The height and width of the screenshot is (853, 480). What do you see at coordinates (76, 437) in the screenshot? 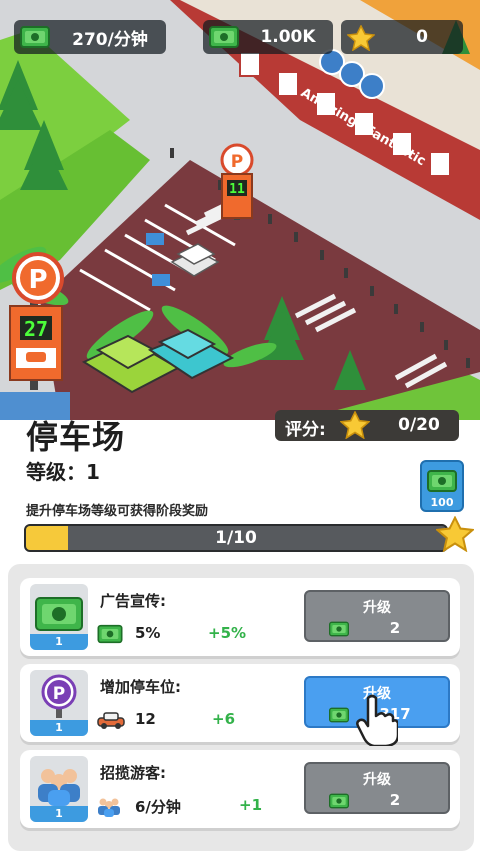
I see `facility-title: 停车场` at bounding box center [76, 437].